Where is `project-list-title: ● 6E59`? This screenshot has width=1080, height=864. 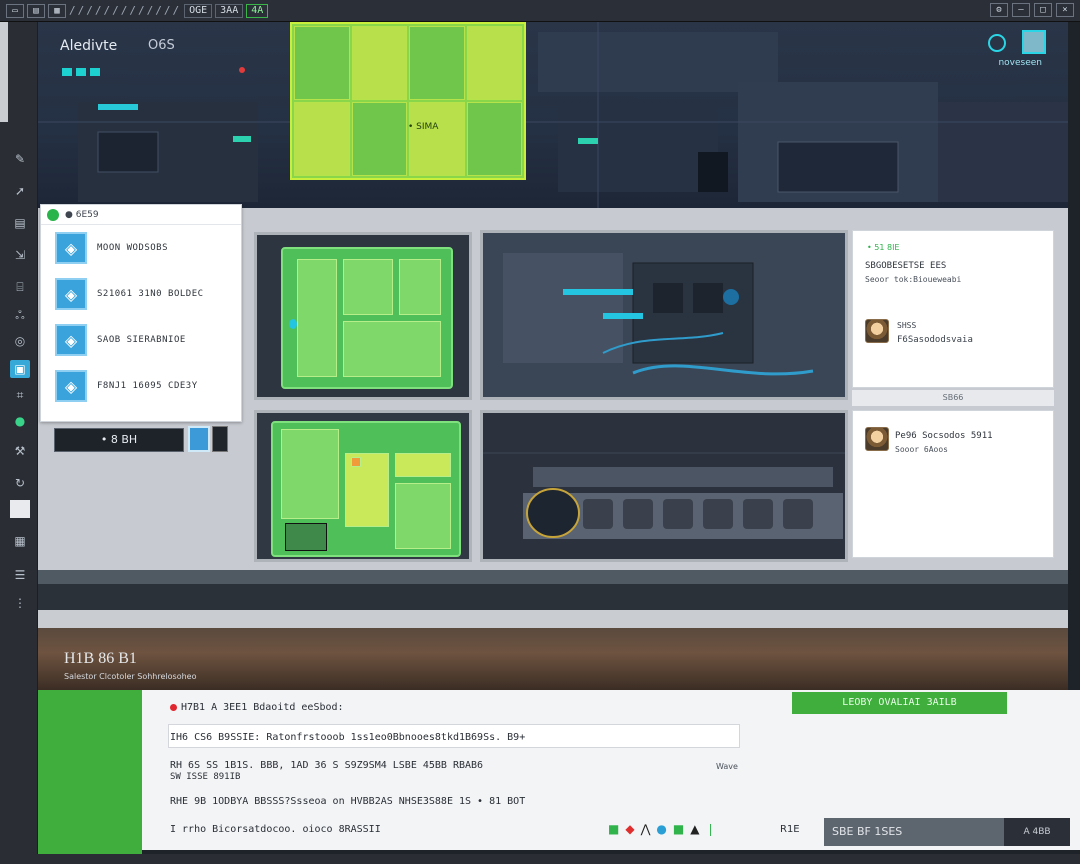 project-list-title: ● 6E59 is located at coordinates (82, 214).